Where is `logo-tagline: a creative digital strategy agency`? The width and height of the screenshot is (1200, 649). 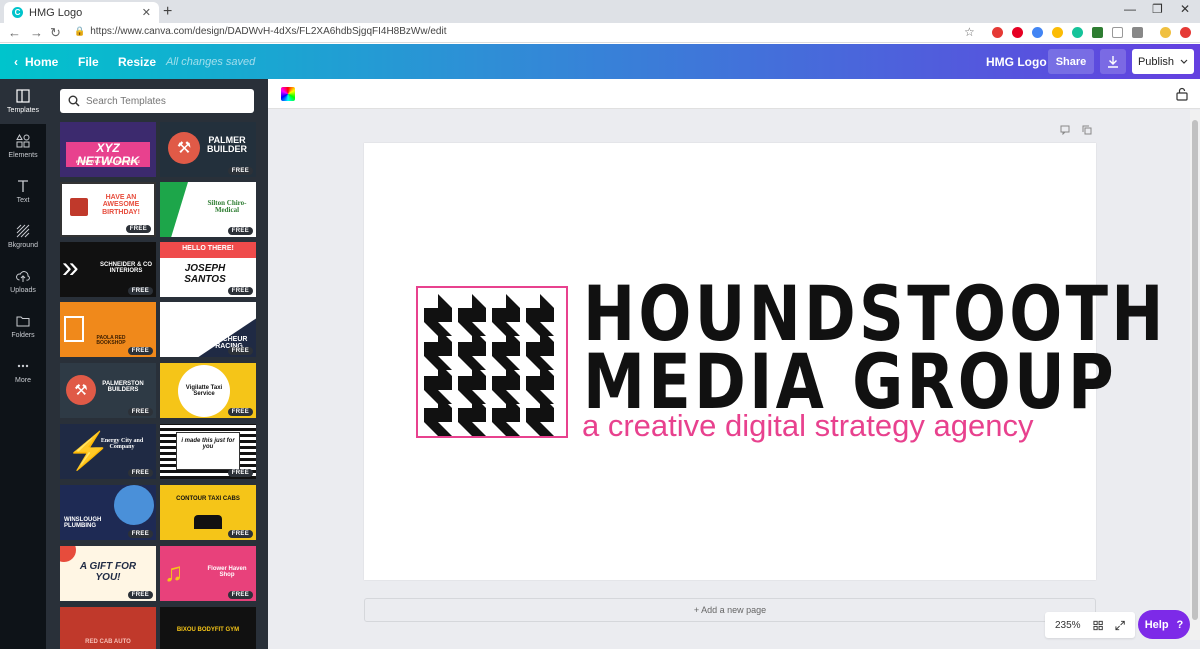 logo-tagline: a creative digital strategy agency is located at coordinates (807, 426).